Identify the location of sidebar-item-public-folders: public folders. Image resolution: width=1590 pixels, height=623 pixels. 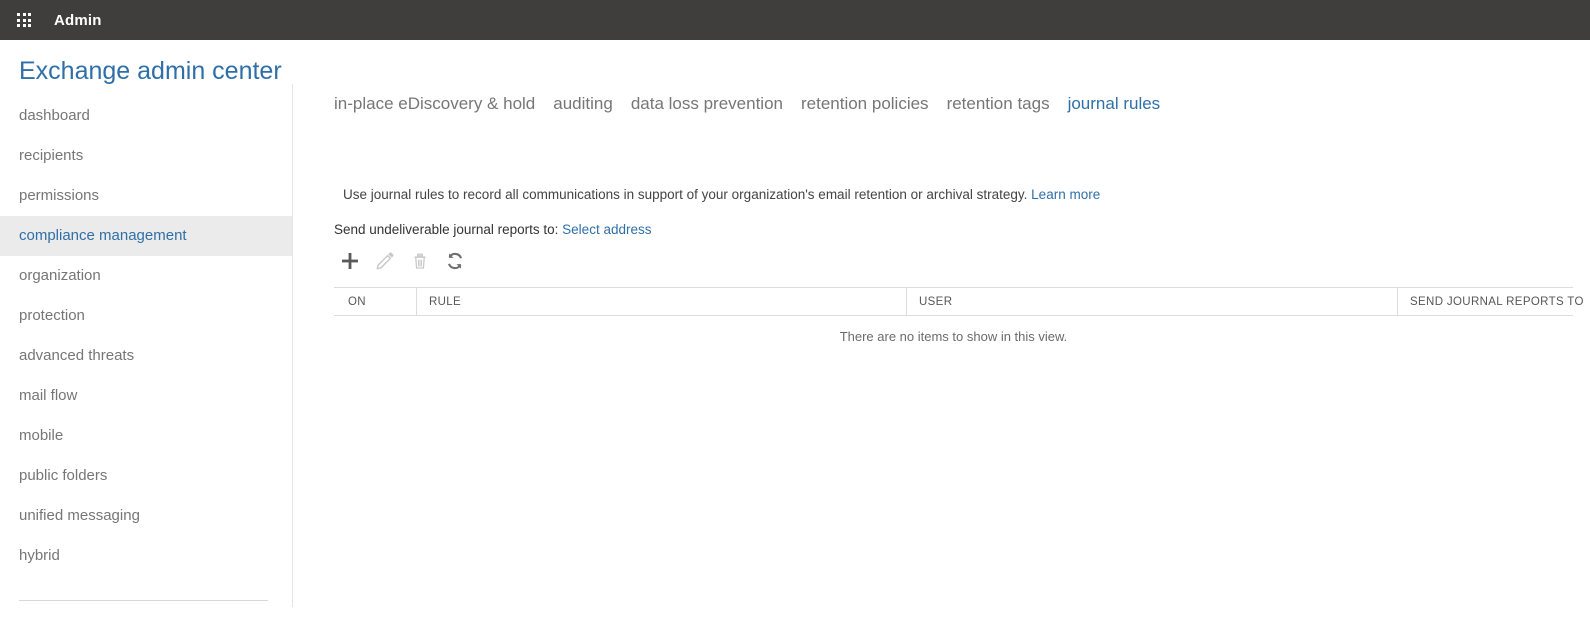
(146, 476).